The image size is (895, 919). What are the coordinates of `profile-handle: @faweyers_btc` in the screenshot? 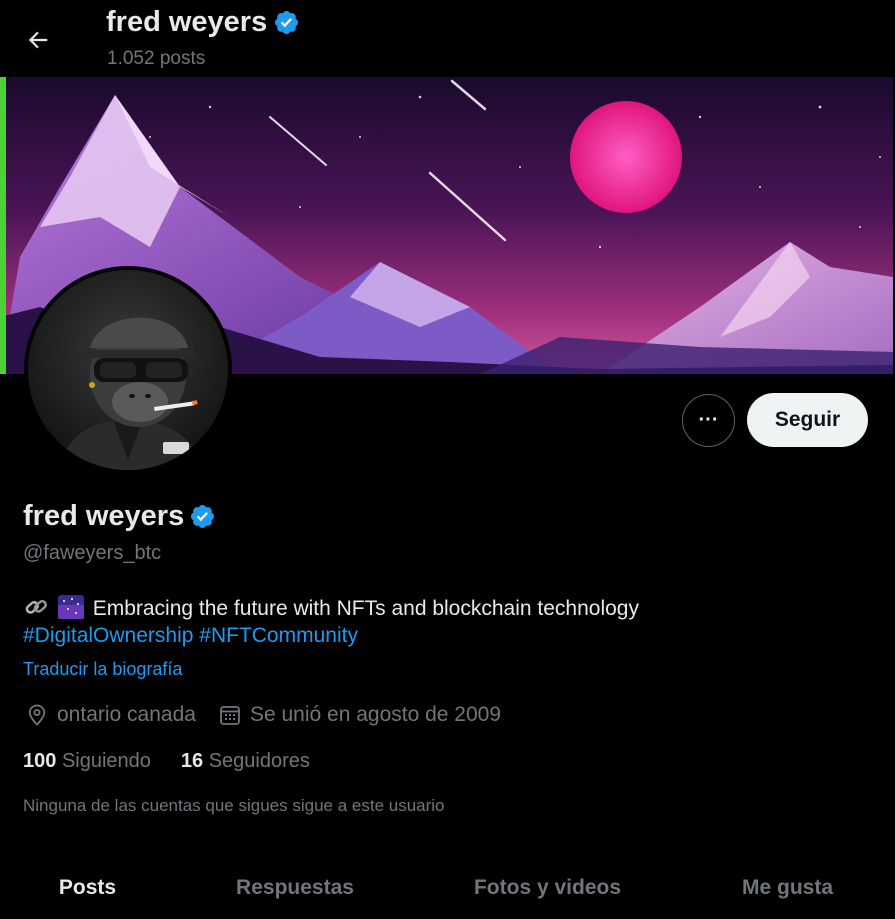 It's located at (92, 553).